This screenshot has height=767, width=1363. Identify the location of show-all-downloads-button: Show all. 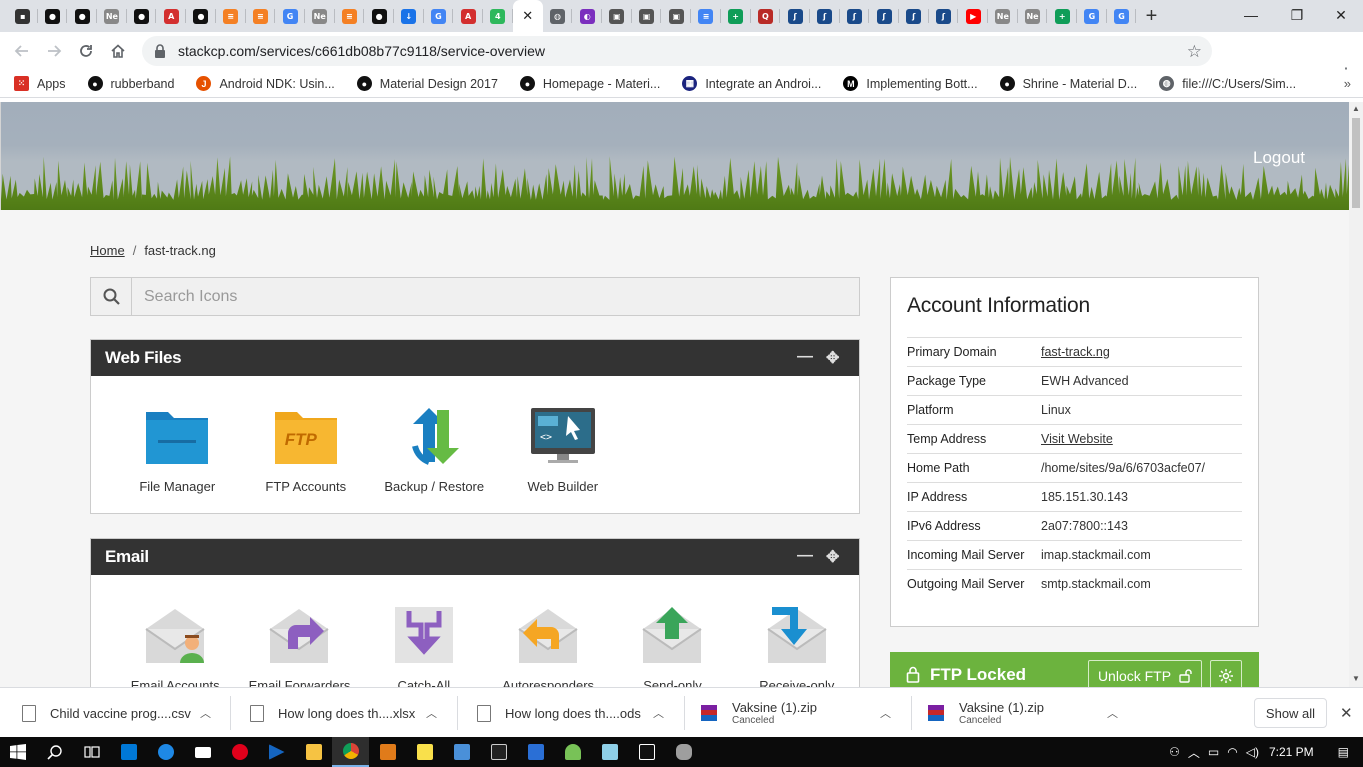
(1290, 713).